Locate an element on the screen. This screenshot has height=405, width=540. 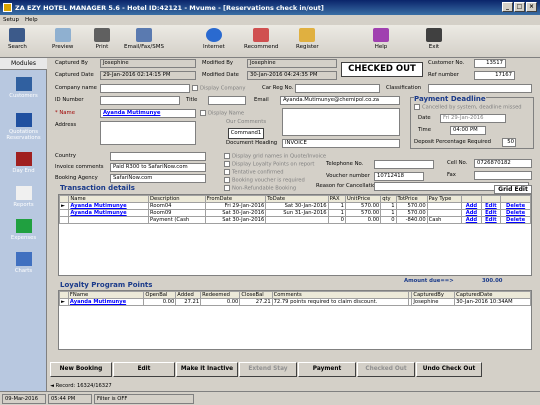
column-header: TotPrice is located at coordinates (411, 199).